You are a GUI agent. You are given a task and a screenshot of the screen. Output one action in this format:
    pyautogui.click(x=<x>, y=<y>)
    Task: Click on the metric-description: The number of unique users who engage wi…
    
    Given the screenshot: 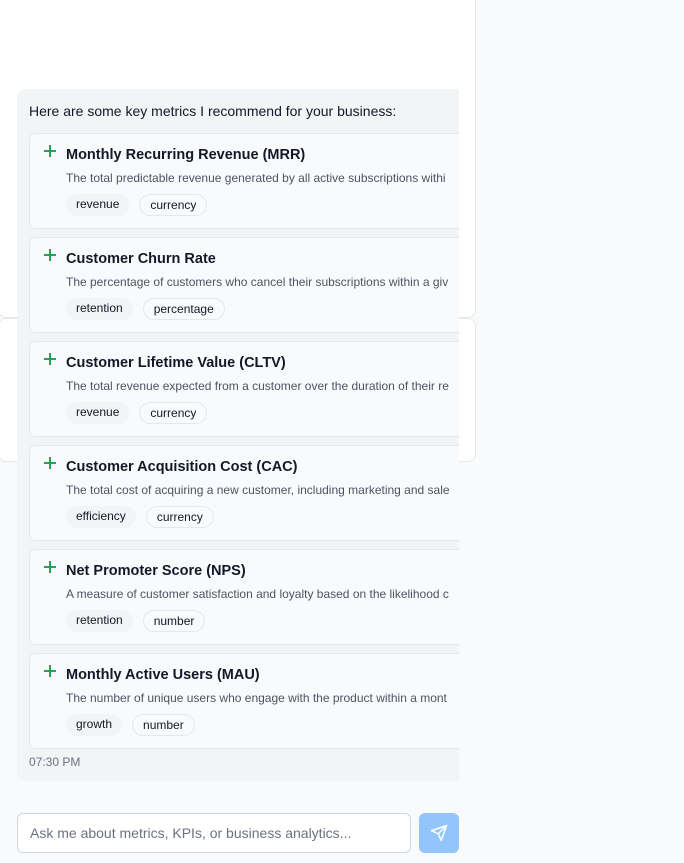 What is the action you would take?
    pyautogui.click(x=256, y=698)
    